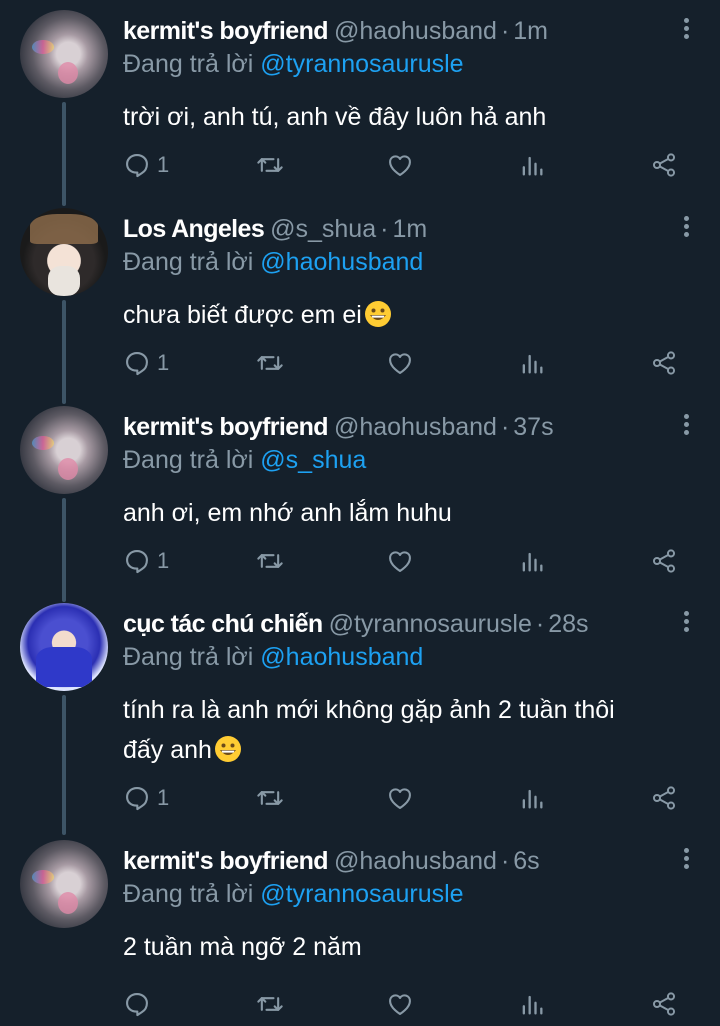 This screenshot has height=1026, width=720. I want to click on mention-link: @s_shua, so click(313, 460).